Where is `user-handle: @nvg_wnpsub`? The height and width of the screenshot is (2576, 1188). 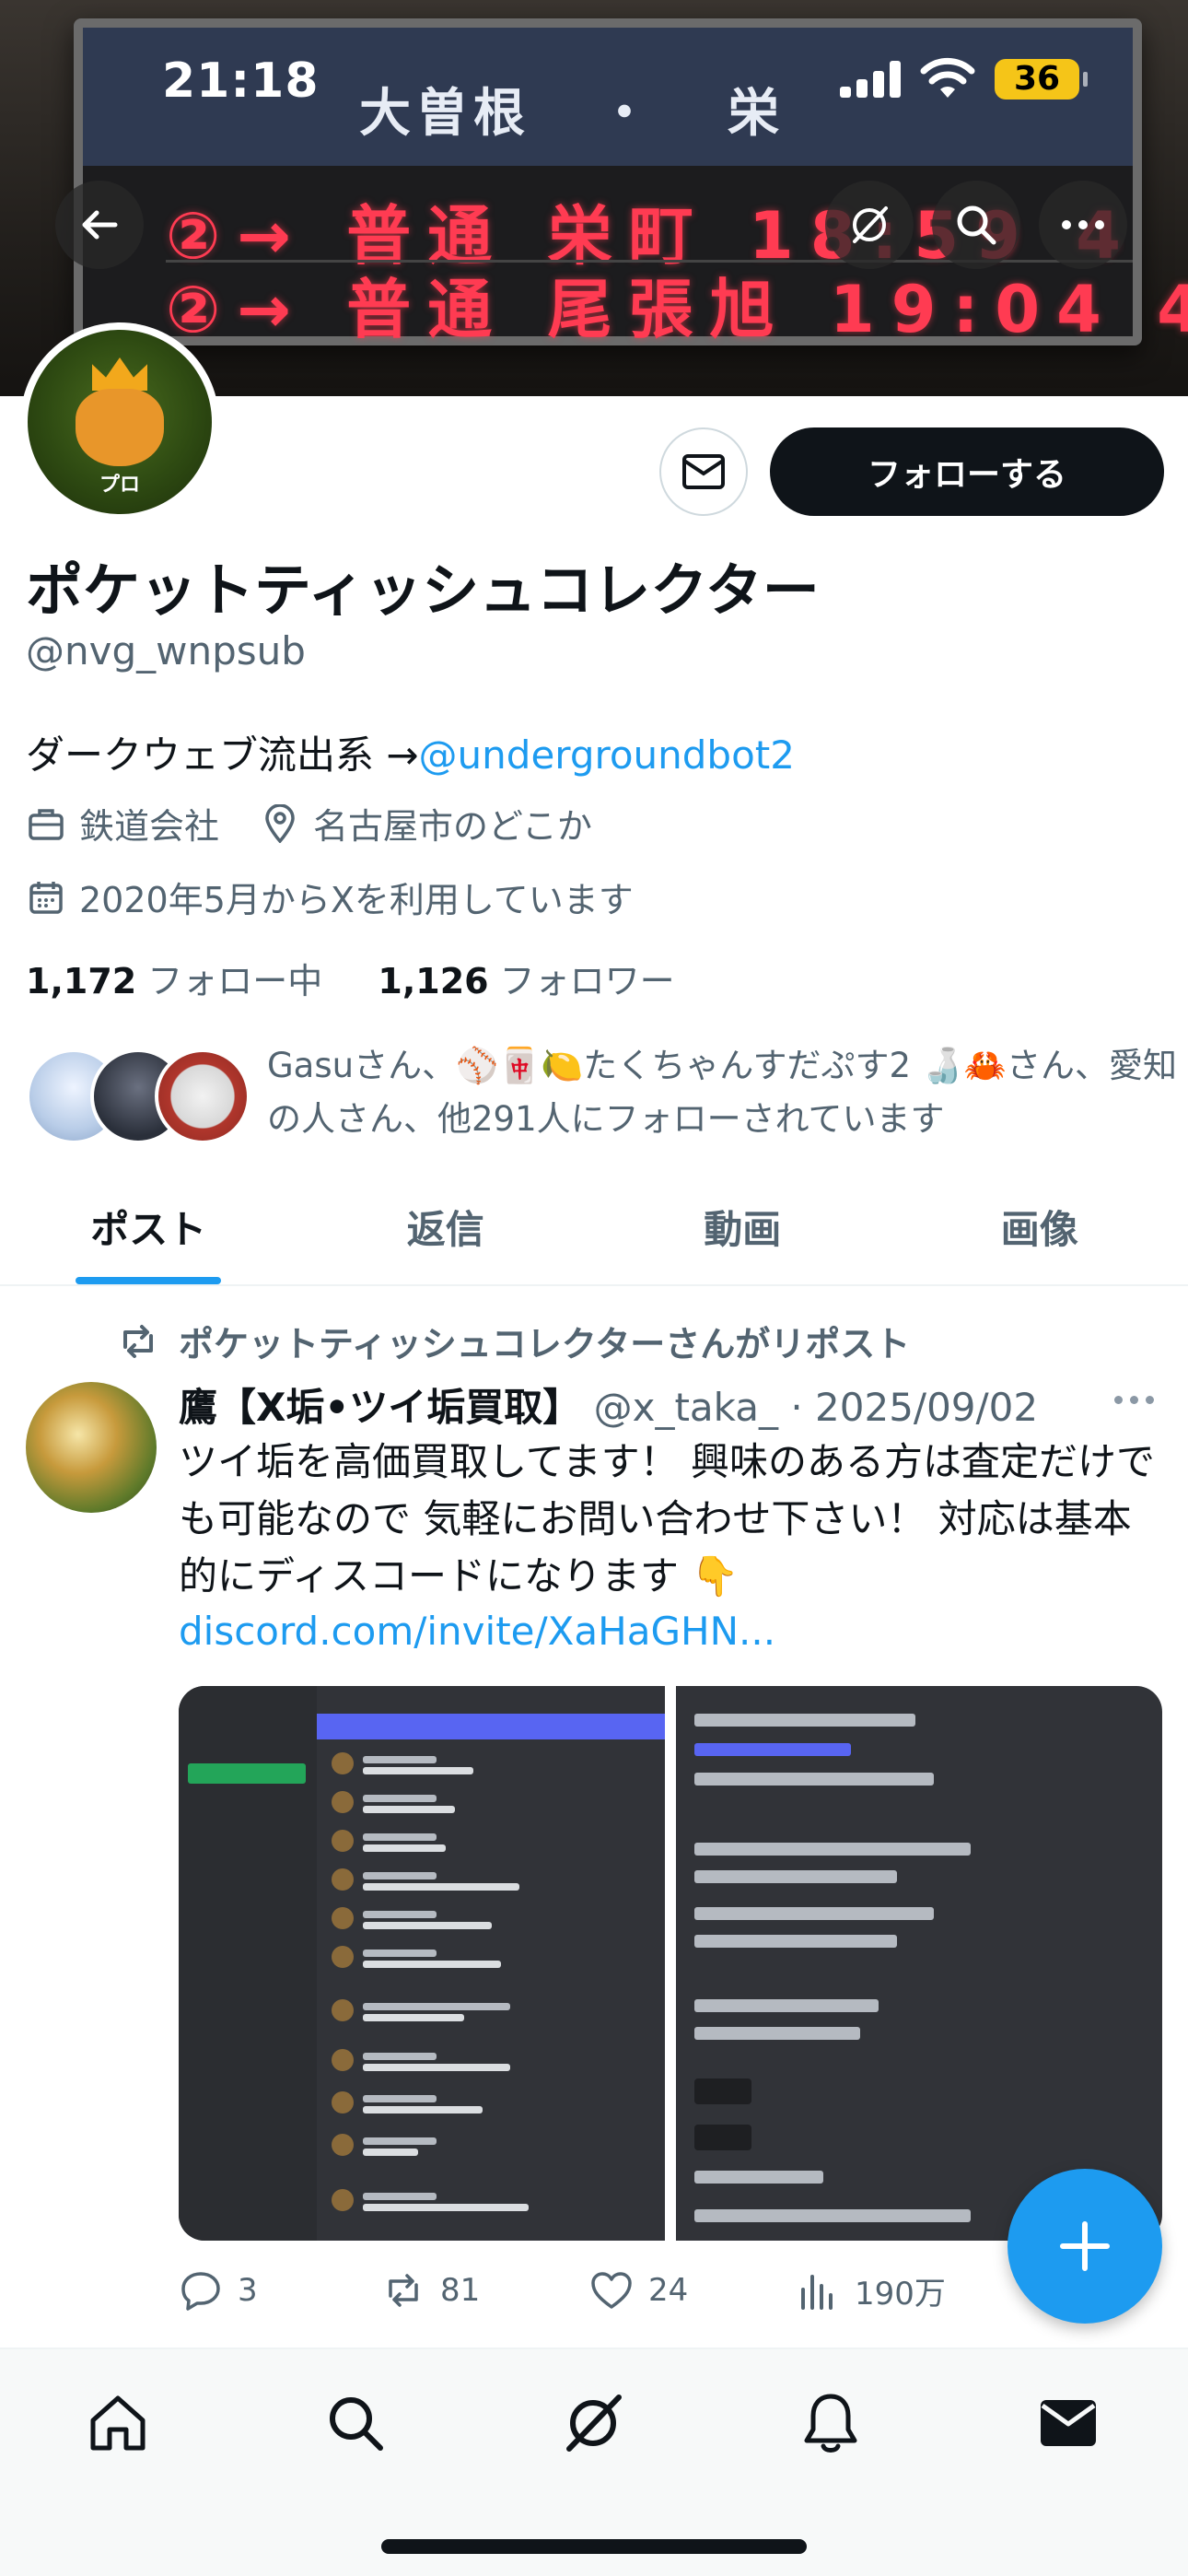 user-handle: @nvg_wnpsub is located at coordinates (166, 650).